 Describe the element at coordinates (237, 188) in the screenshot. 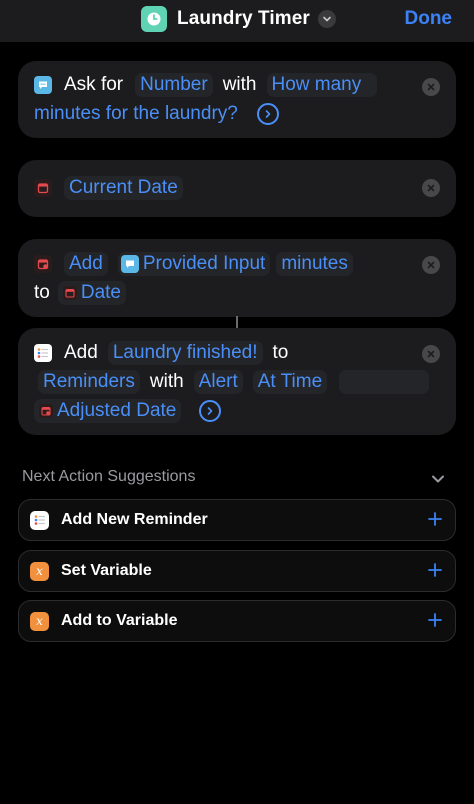

I see `current-date-action: Current Date` at that location.